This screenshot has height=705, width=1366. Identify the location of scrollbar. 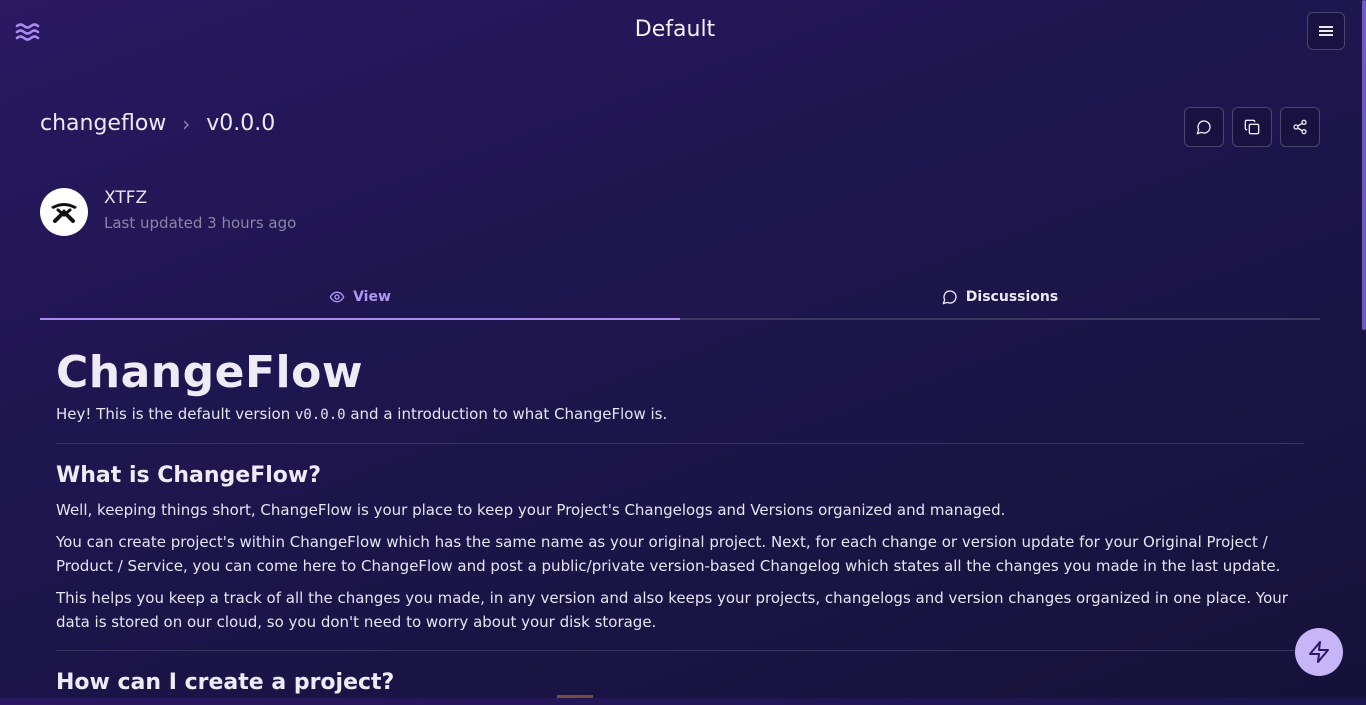
(1364, 165).